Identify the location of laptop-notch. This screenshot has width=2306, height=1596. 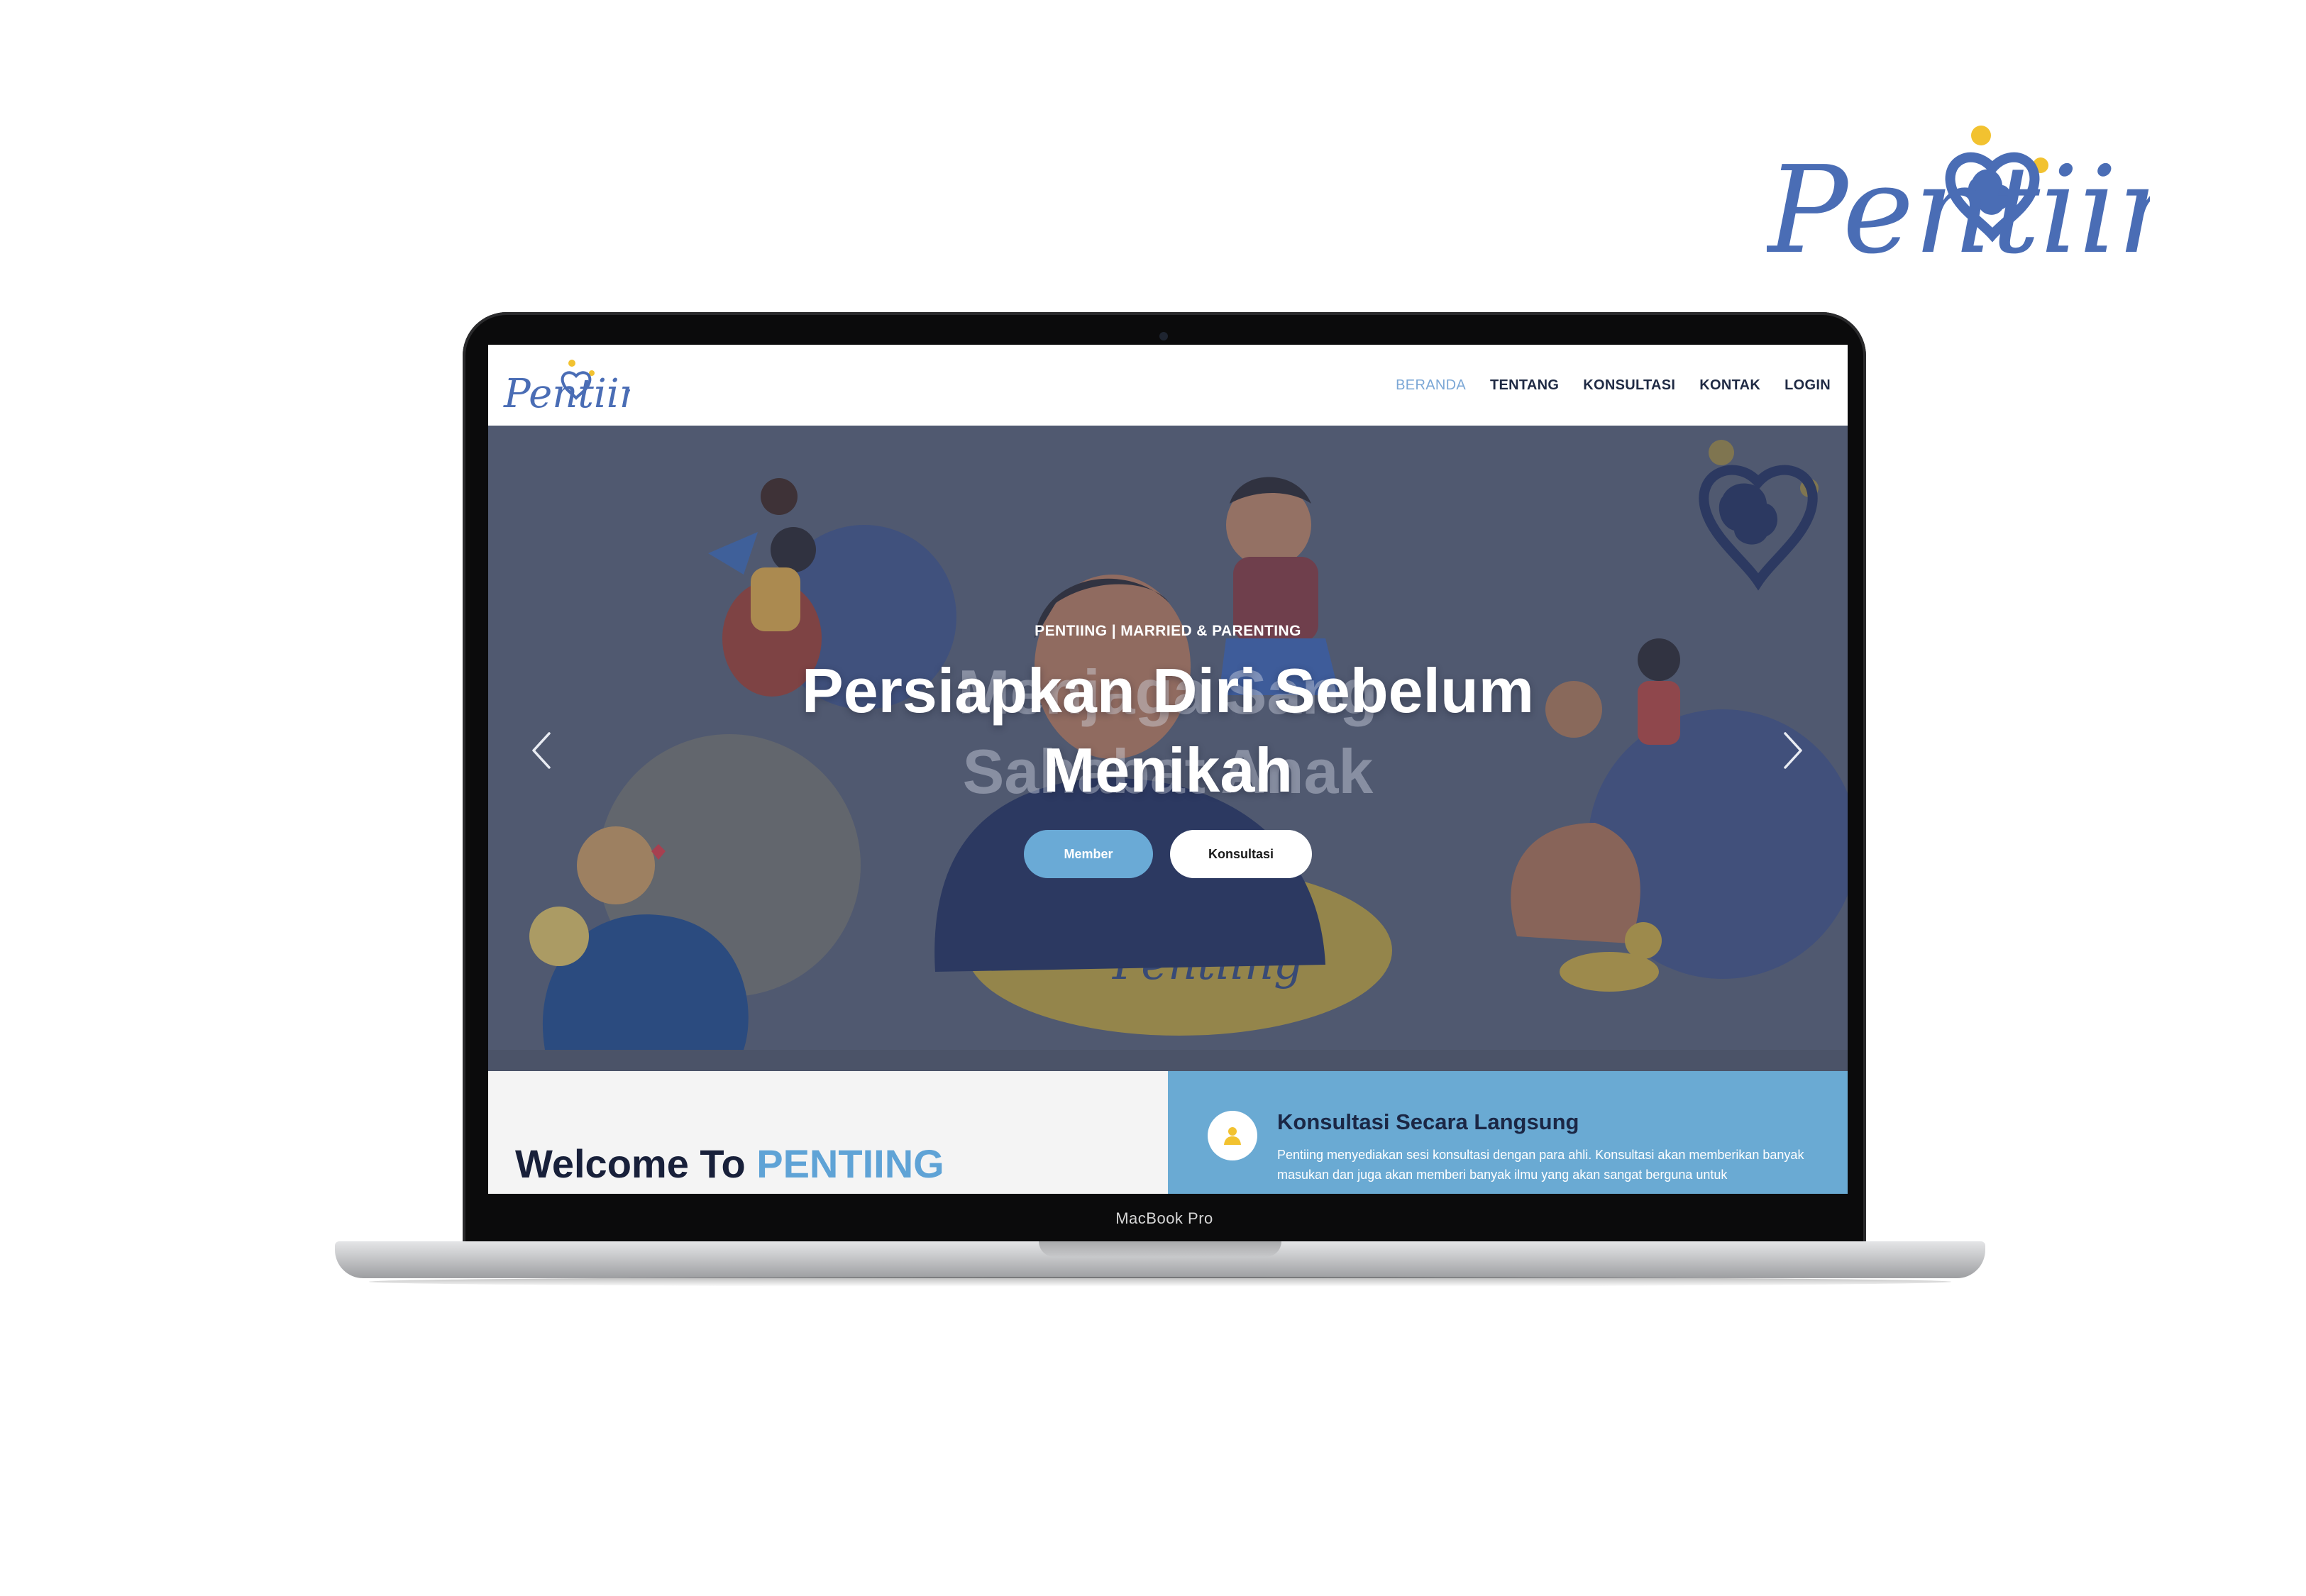
(1160, 1249).